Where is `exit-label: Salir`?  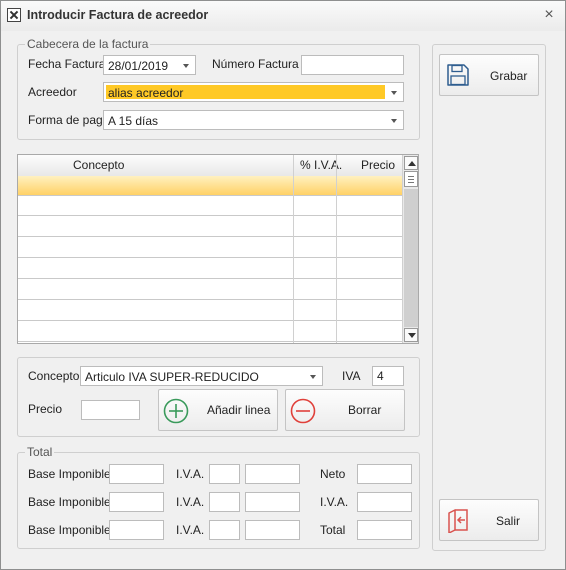
exit-label: Salir is located at coordinates (508, 521).